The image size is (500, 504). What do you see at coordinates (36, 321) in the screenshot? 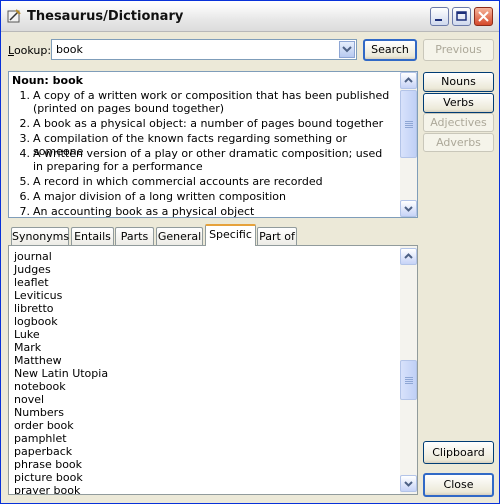
I see `list-item: logbook` at bounding box center [36, 321].